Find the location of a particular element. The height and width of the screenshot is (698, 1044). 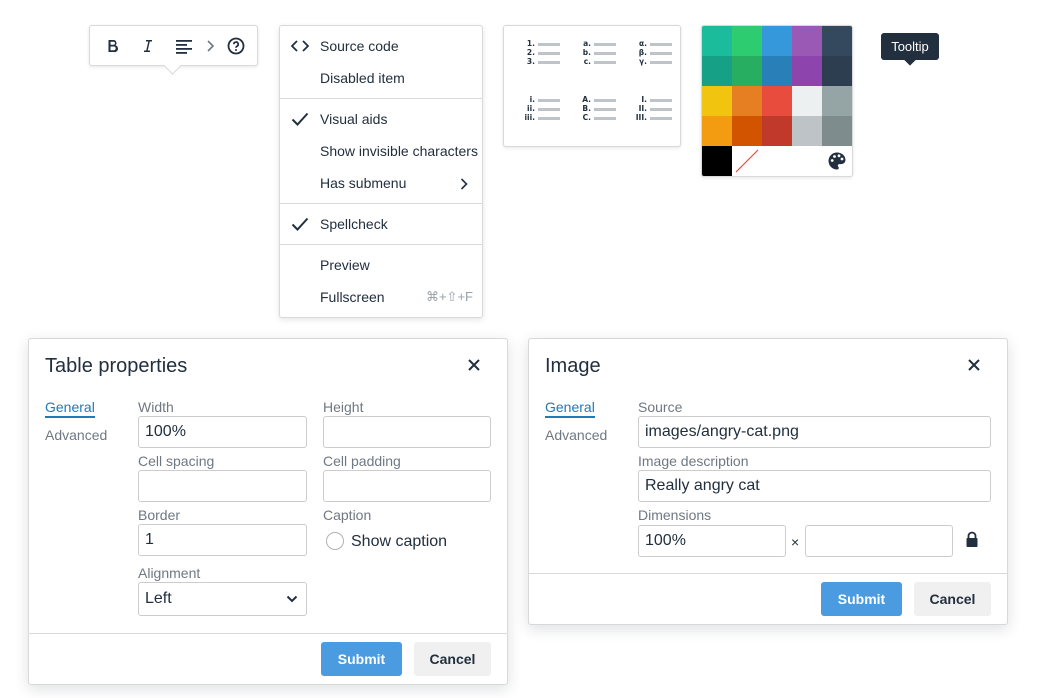

list-style-row: c. is located at coordinates (593, 62).